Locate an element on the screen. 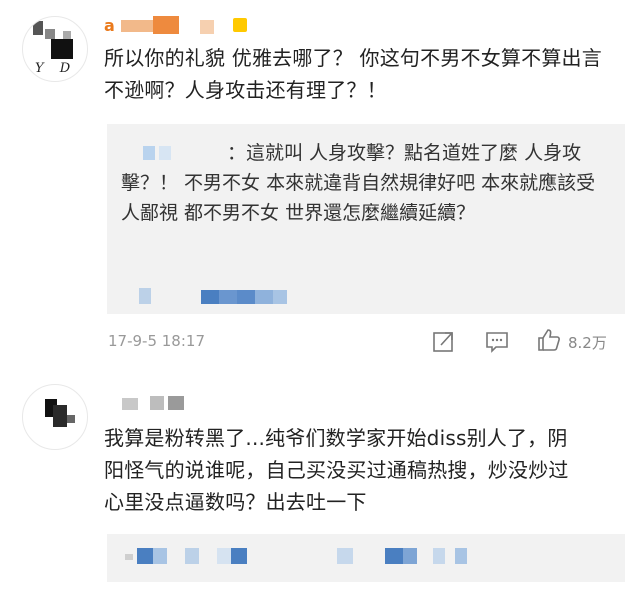 This screenshot has height=591, width=640. avatar is located at coordinates (55, 417).